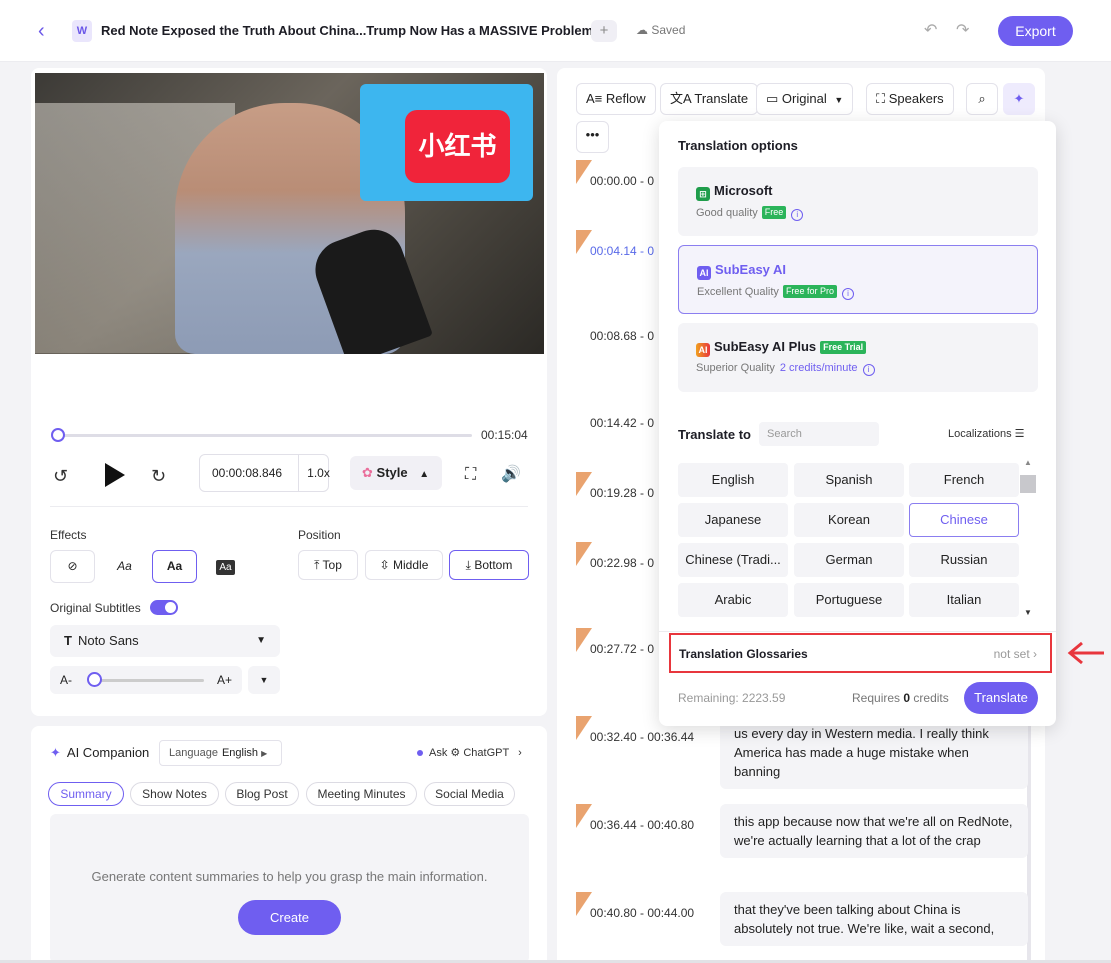 Image resolution: width=1111 pixels, height=963 pixels. I want to click on reflow-button: A≡ Reflow, so click(616, 99).